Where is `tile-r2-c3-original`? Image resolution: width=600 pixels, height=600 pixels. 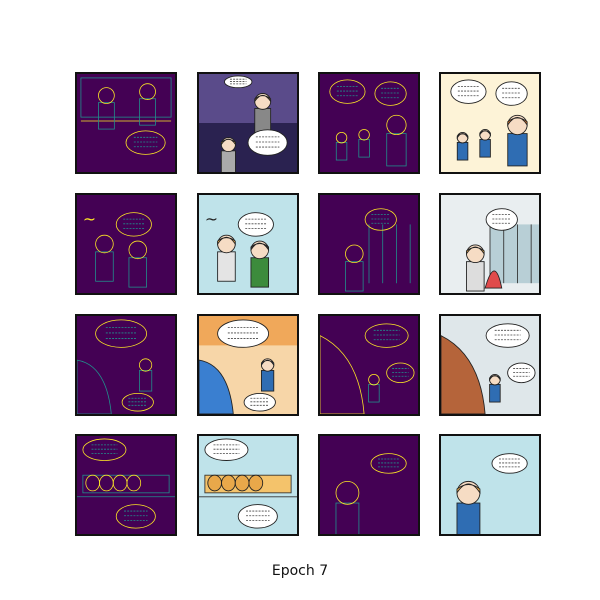
tile-r2-c3-original is located at coordinates (490, 365).